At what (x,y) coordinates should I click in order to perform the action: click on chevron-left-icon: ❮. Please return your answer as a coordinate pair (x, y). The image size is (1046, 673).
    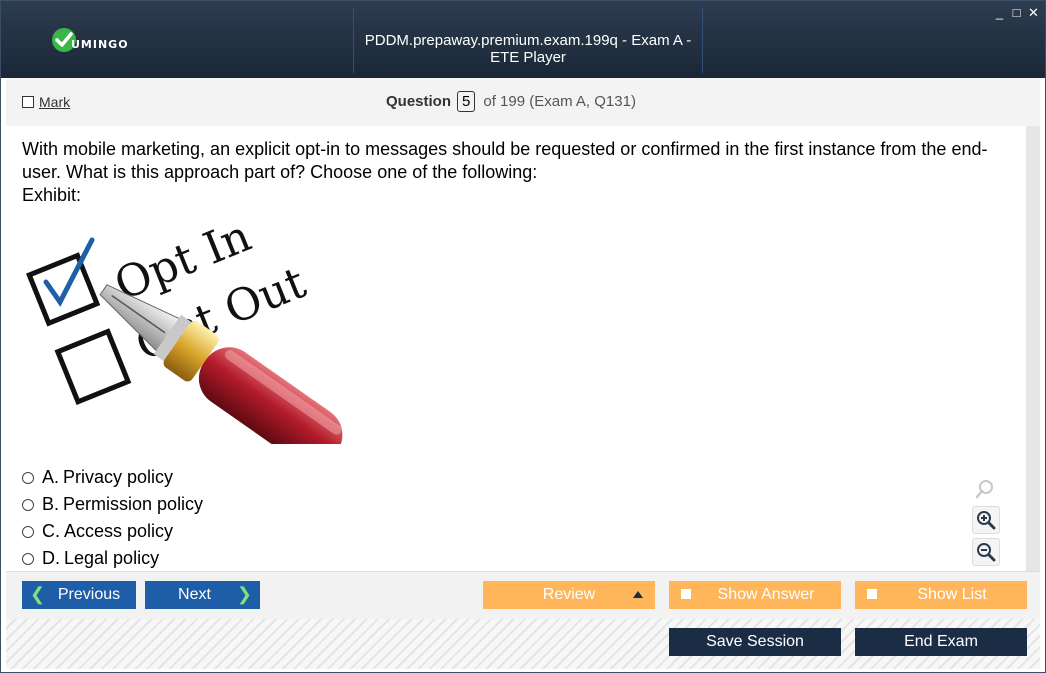
    Looking at the image, I should click on (38, 594).